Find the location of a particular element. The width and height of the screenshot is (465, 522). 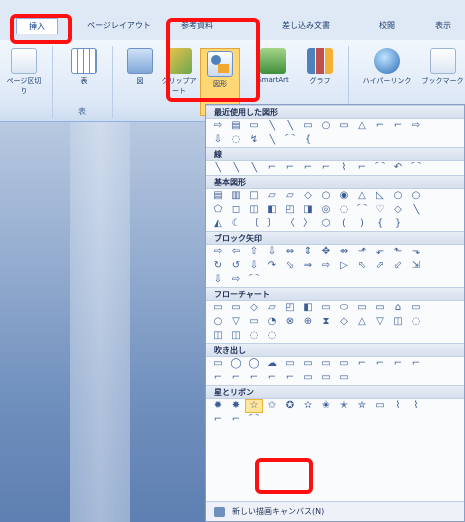

shape-item: ◨ is located at coordinates (308, 210).